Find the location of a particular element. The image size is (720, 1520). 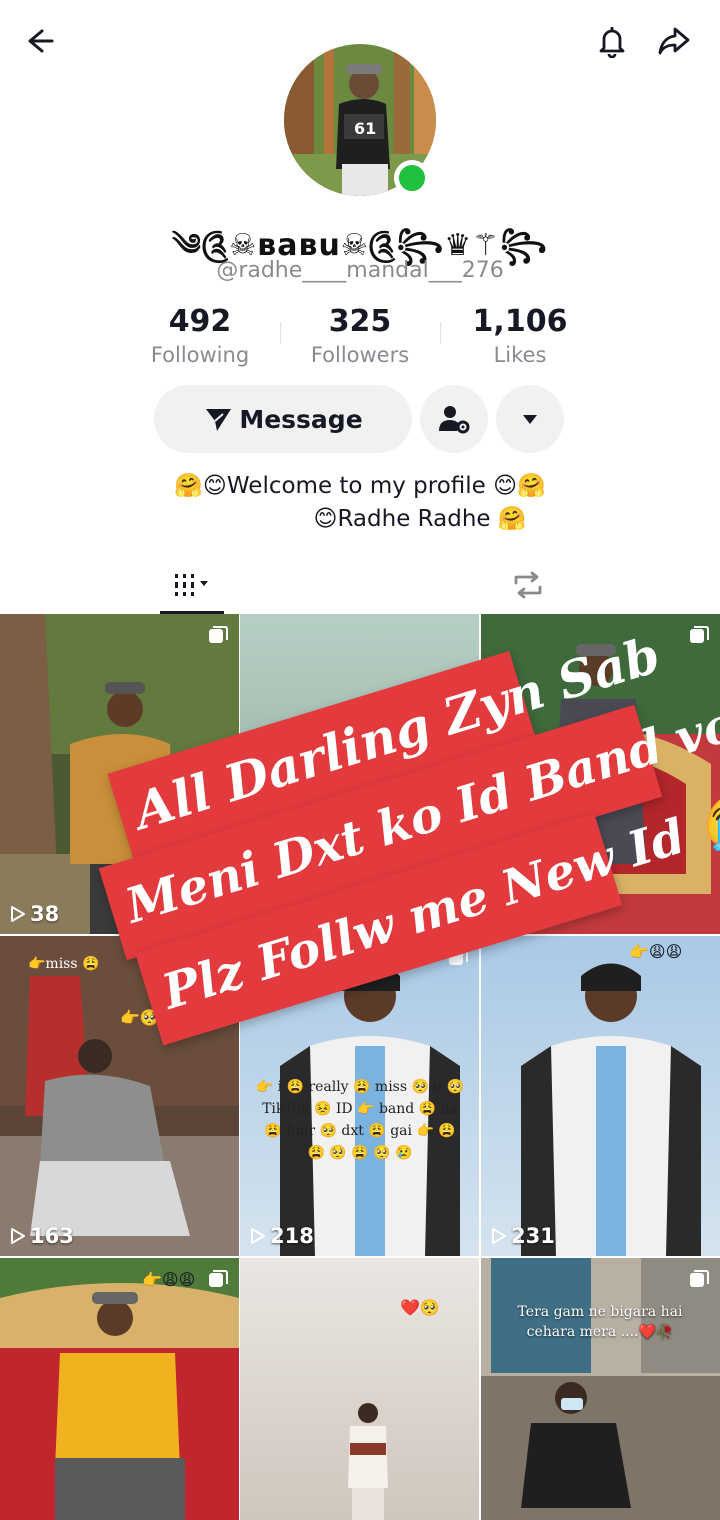

arrow-left-icon is located at coordinates (41, 41).